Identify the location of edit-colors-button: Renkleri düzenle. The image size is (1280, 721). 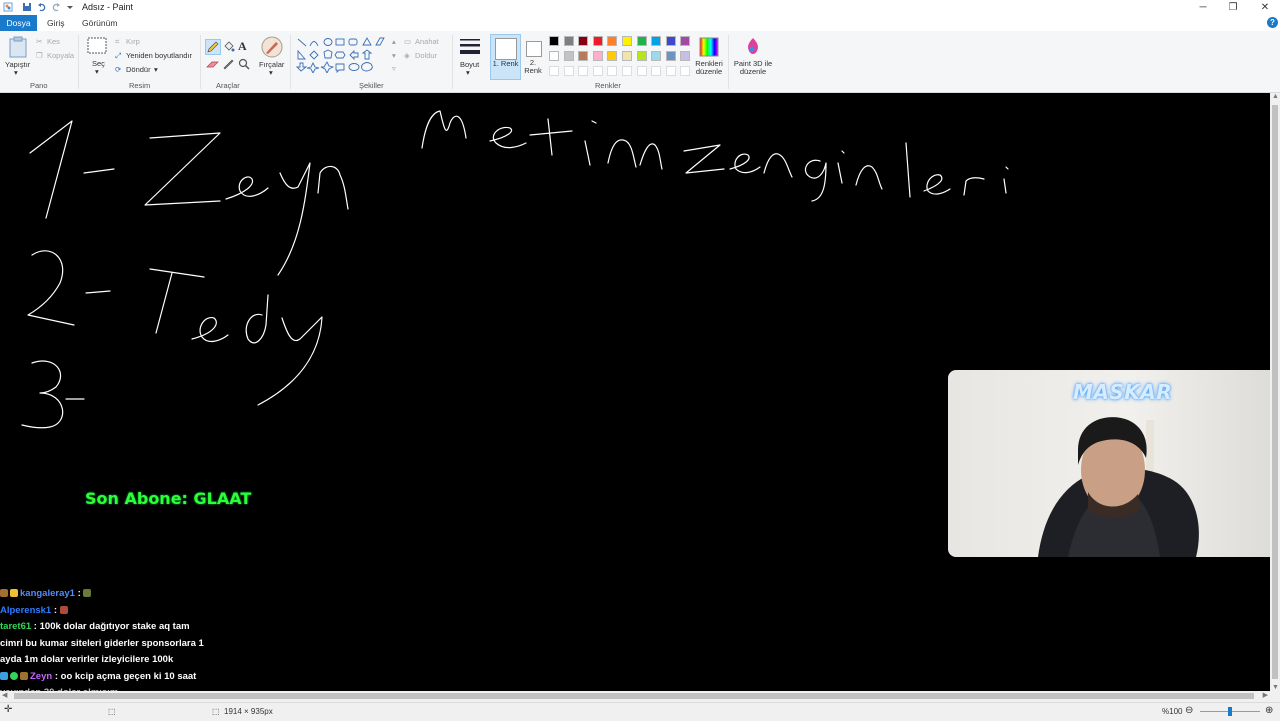
(709, 68).